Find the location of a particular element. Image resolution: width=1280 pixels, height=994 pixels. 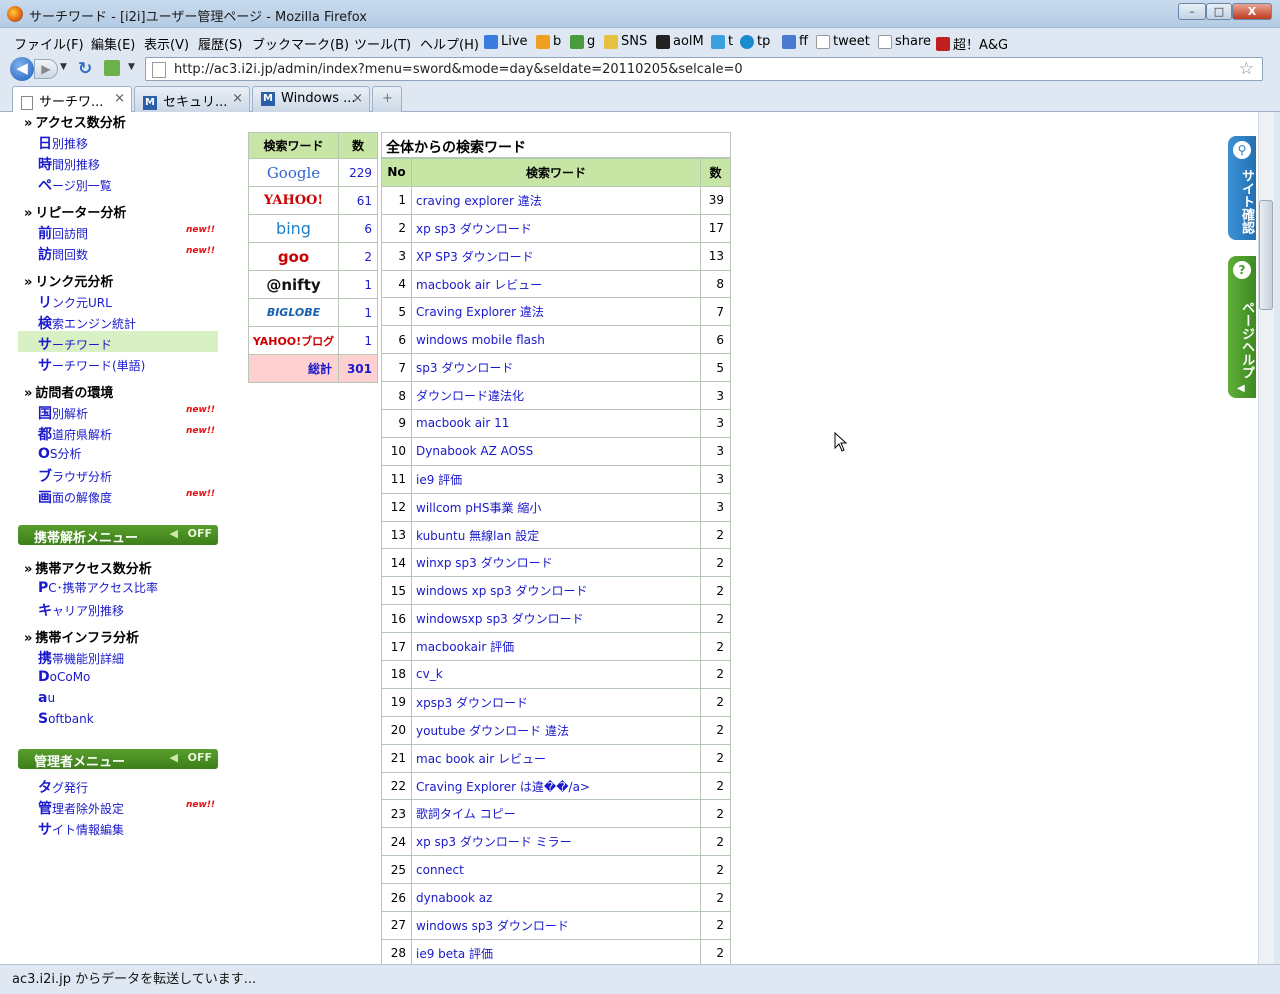

search-keyword-link: xp sp3 ダウンロード is located at coordinates (556, 228).